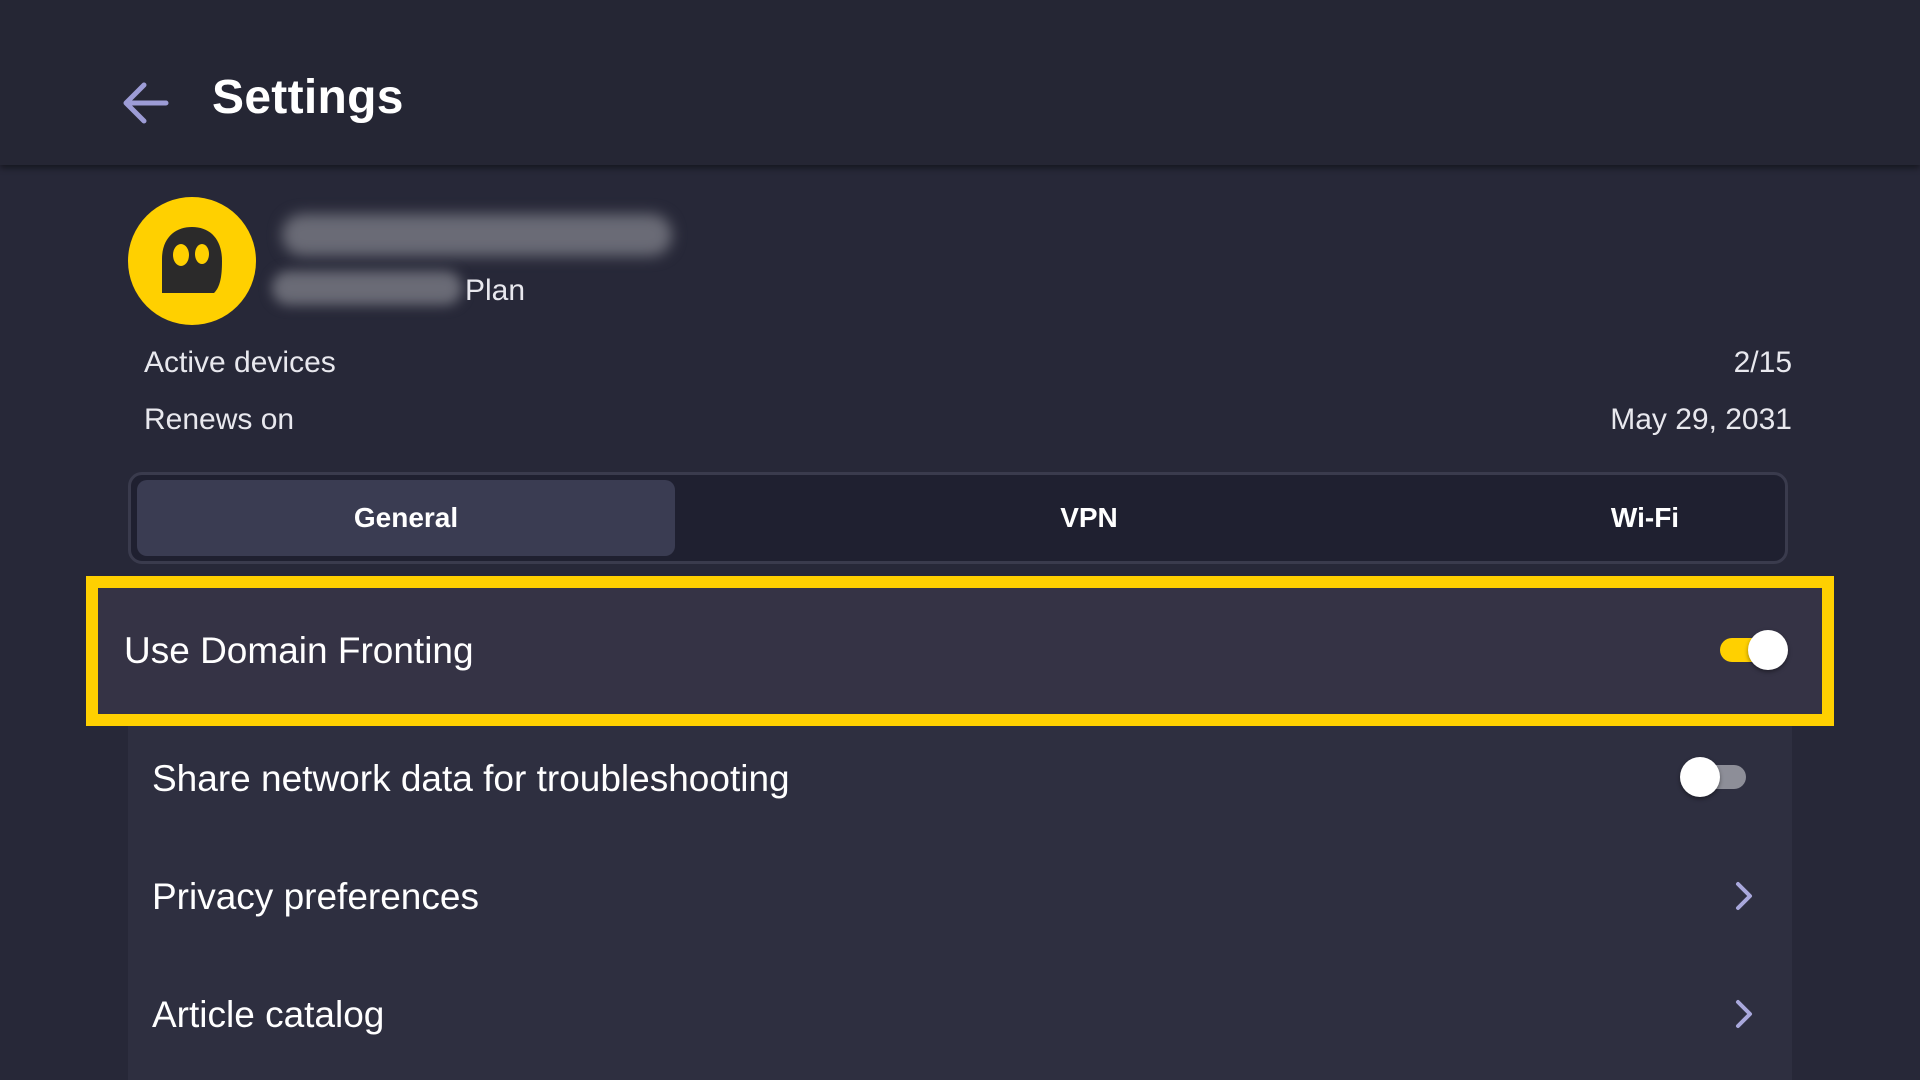 This screenshot has height=1080, width=1920. I want to click on domain-fronting-label: Use Domain Fronting, so click(299, 650).